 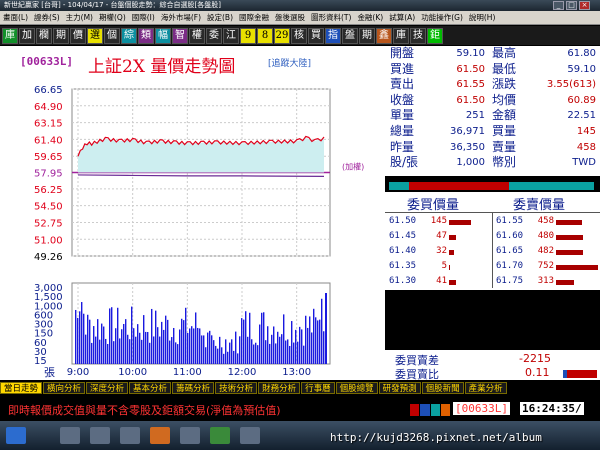 What do you see at coordinates (150, 388) in the screenshot?
I see `tab-3: 基本分析` at bounding box center [150, 388].